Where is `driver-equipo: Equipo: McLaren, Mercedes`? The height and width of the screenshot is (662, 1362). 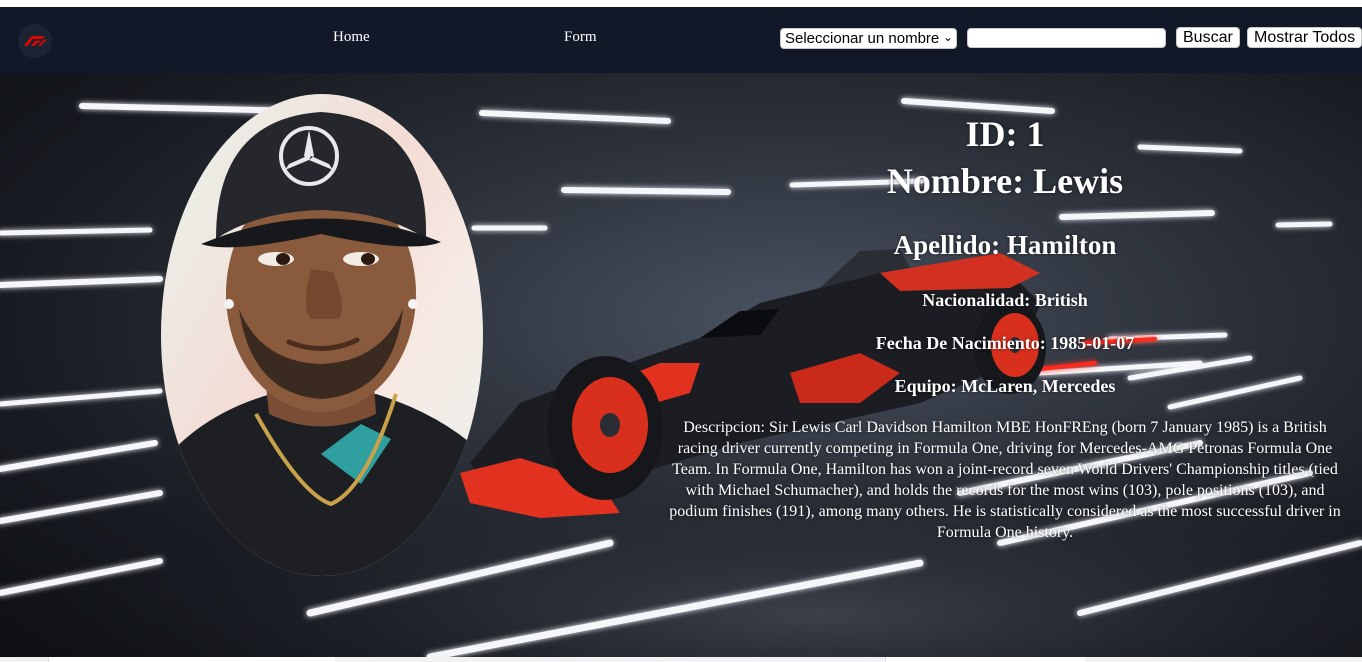 driver-equipo: Equipo: McLaren, Mercedes is located at coordinates (1005, 386).